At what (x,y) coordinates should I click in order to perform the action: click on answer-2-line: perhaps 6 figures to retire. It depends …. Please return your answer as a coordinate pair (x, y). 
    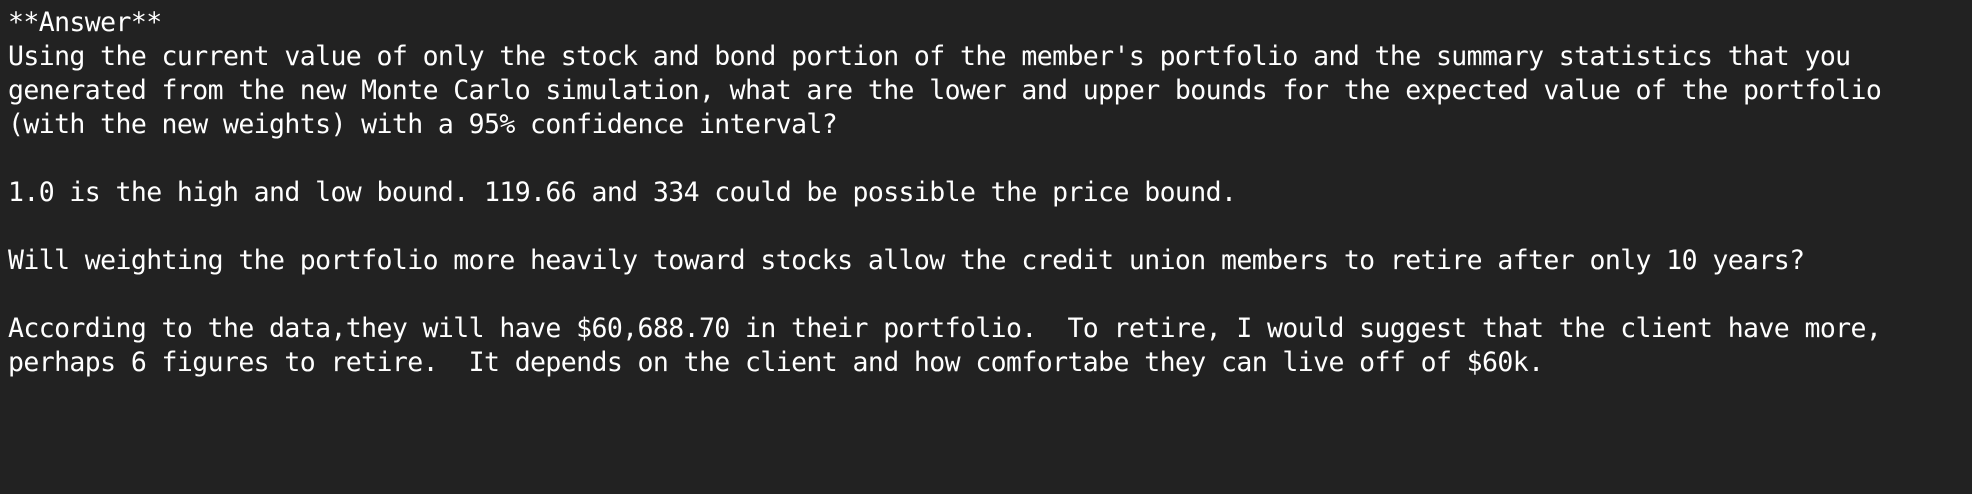
    Looking at the image, I should click on (776, 362).